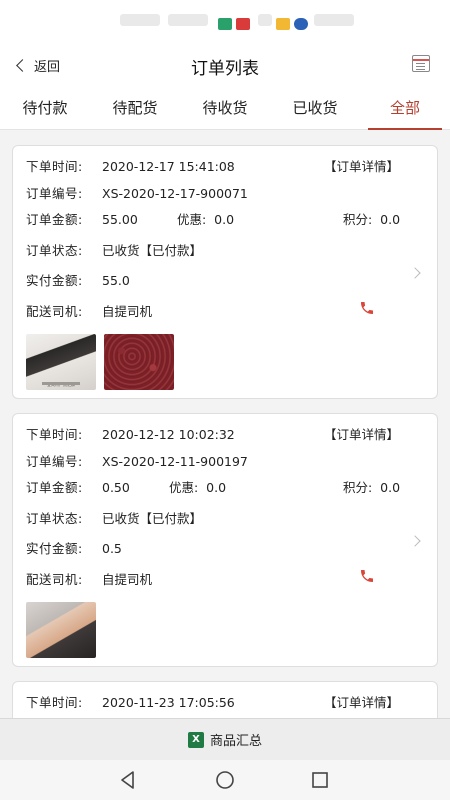 This screenshot has height=800, width=450. I want to click on order-status-tabs: 待付款 待配货 待收货 已收货 全部, so click(225, 109).